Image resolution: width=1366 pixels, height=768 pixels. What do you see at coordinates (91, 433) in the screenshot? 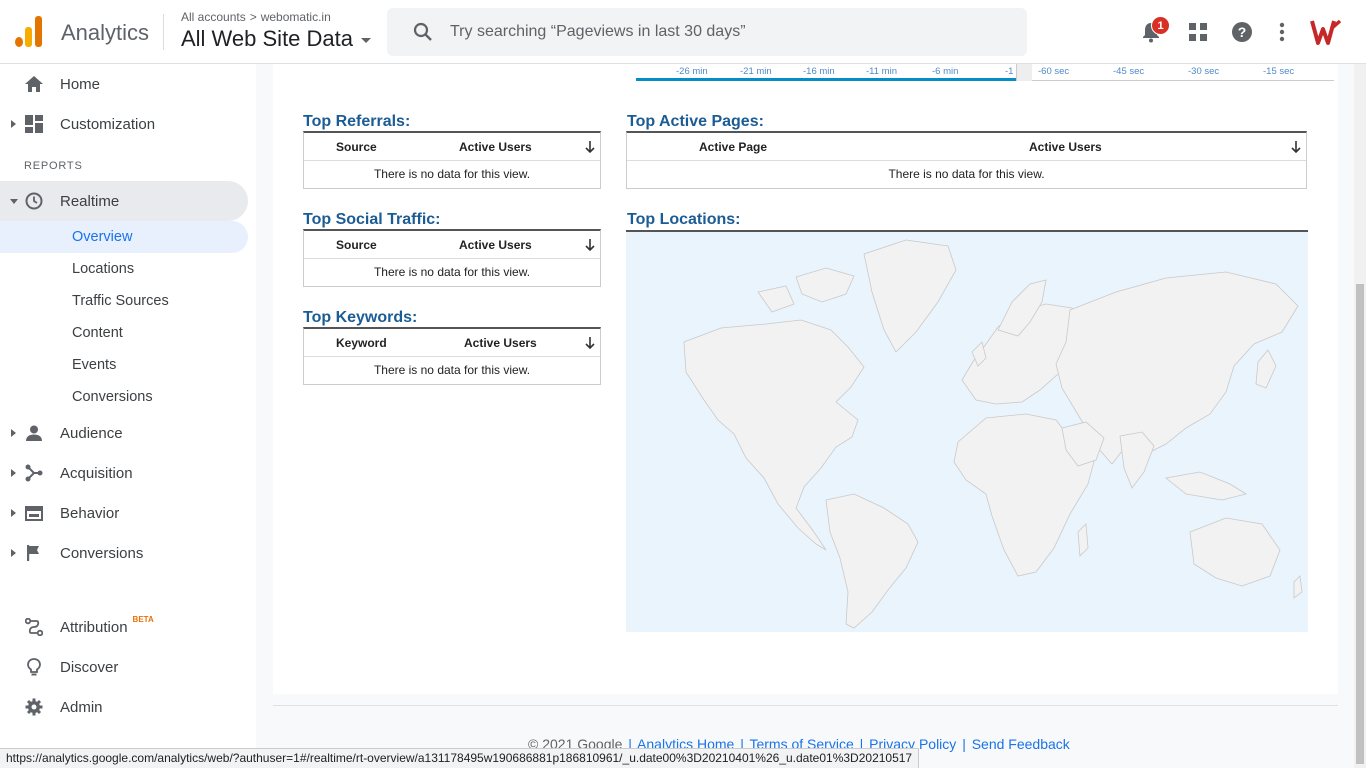
I see `nav-audience-label: Audience` at bounding box center [91, 433].